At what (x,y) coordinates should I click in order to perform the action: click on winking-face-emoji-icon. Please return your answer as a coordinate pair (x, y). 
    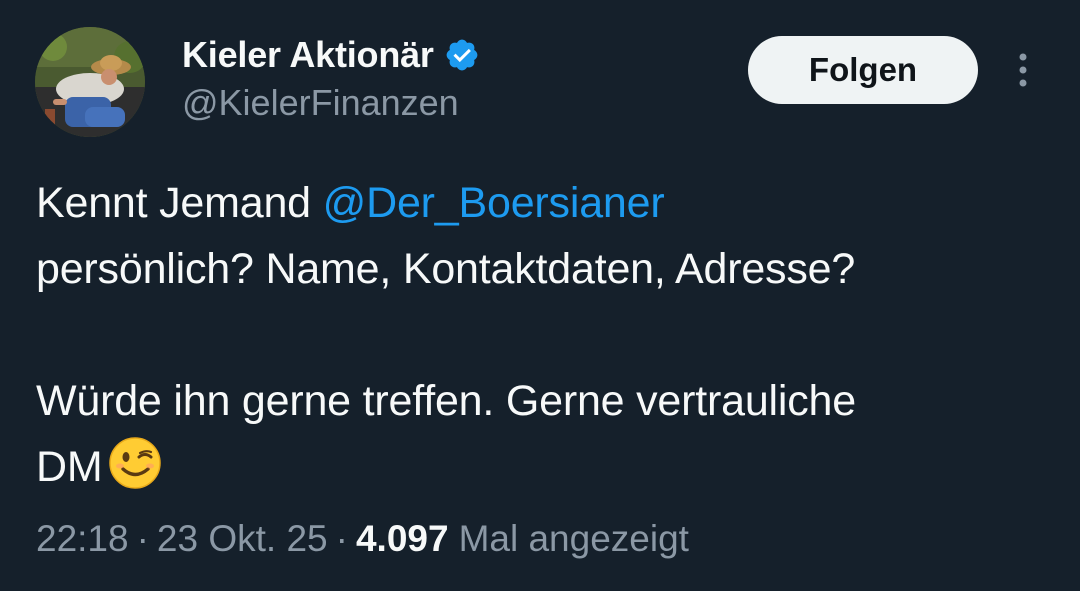
    Looking at the image, I should click on (135, 463).